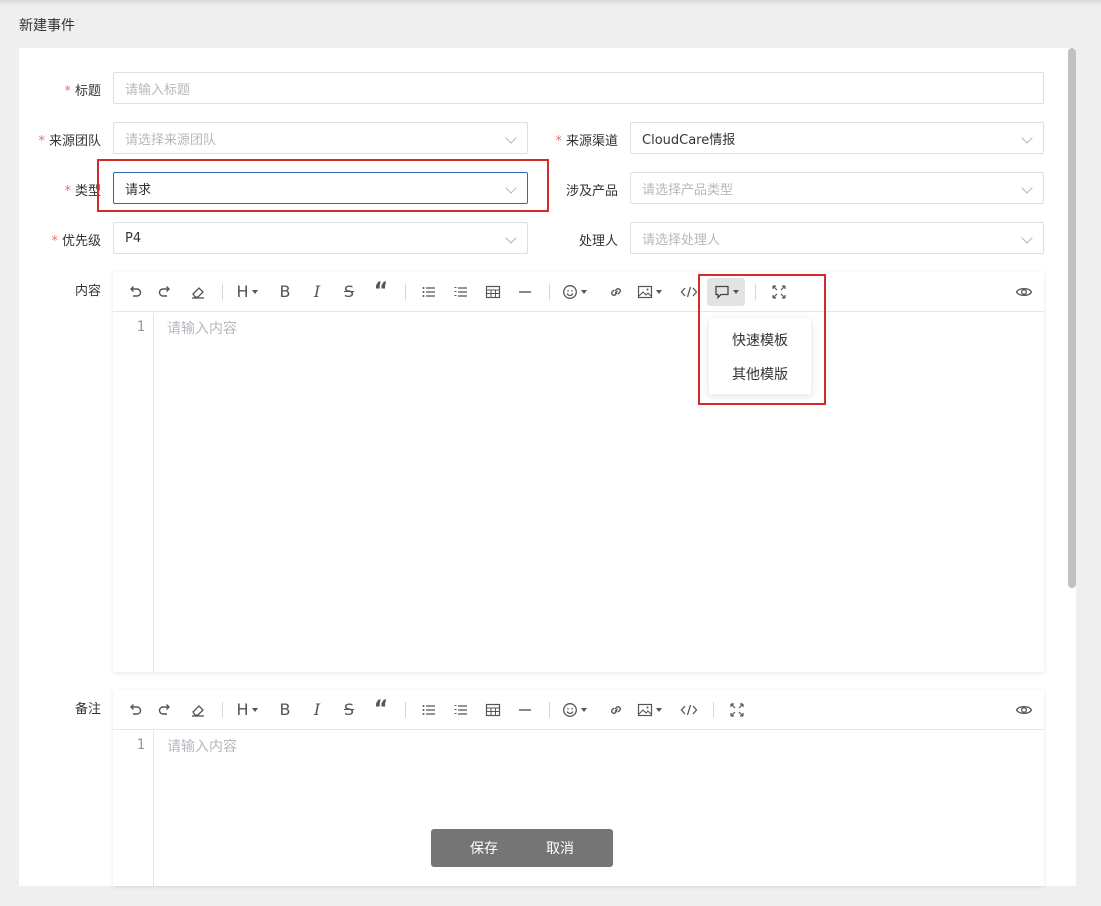  Describe the element at coordinates (760, 340) in the screenshot. I see `menu-item-quick-template: 快速模板` at that location.